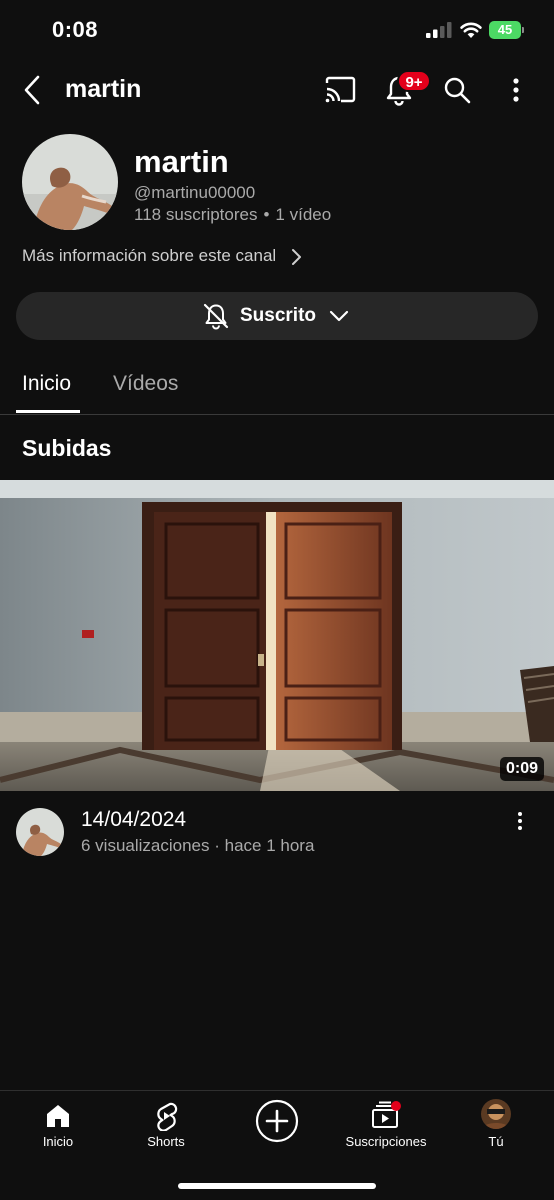 Image resolution: width=554 pixels, height=1200 pixels. I want to click on wifi-icon, so click(471, 30).